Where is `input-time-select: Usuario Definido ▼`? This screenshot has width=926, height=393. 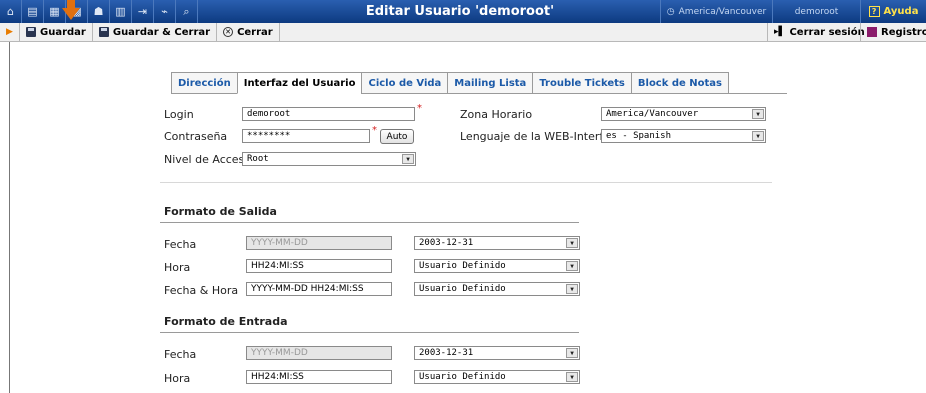 input-time-select: Usuario Definido ▼ is located at coordinates (497, 377).